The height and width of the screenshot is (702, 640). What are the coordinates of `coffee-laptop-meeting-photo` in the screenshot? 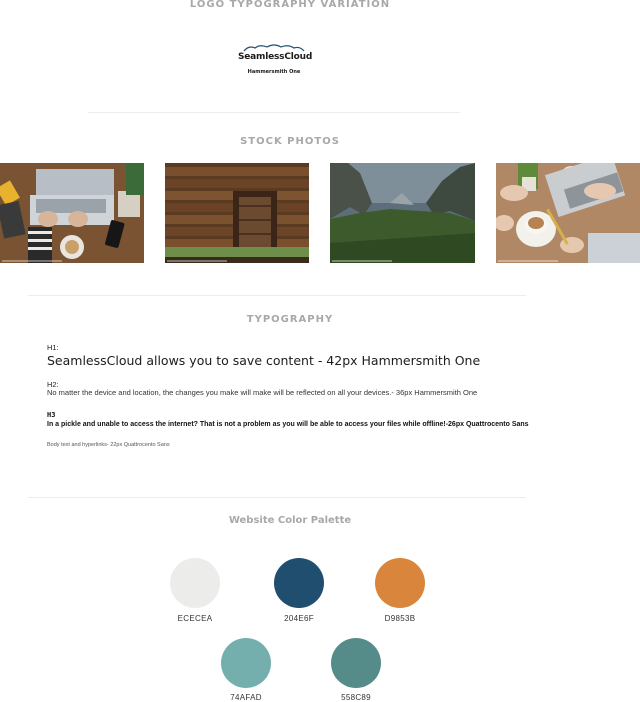 It's located at (568, 213).